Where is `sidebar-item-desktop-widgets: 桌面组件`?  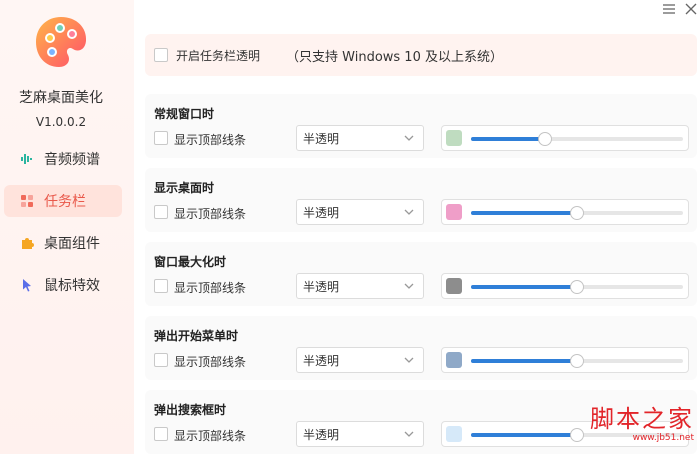 sidebar-item-desktop-widgets: 桌面组件 is located at coordinates (63, 243).